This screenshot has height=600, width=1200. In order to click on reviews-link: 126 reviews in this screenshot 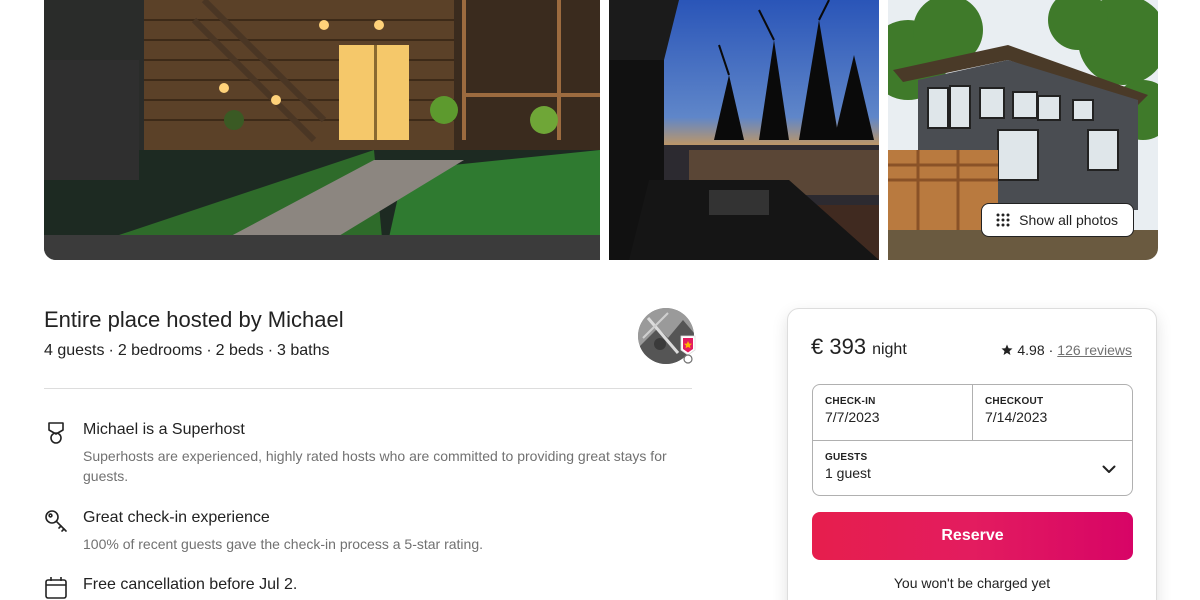, I will do `click(1094, 350)`.